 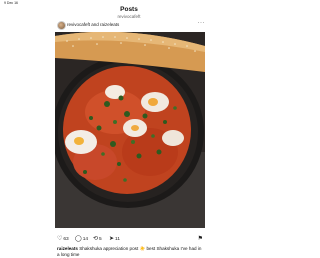 What do you see at coordinates (131, 25) in the screenshot?
I see `post-header: revivocafeft and raizeleats ···` at bounding box center [131, 25].